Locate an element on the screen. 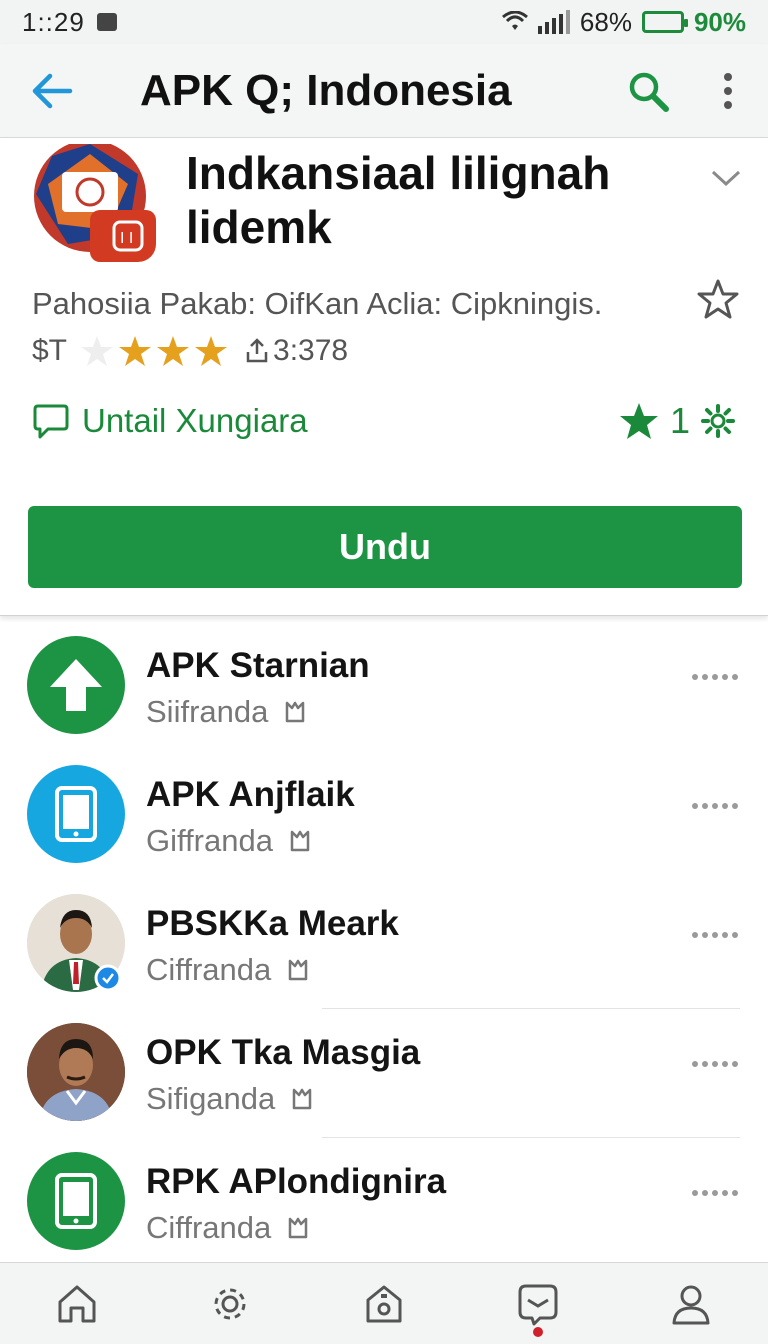 This screenshot has width=768, height=1344. more-menu-button is located at coordinates (728, 91).